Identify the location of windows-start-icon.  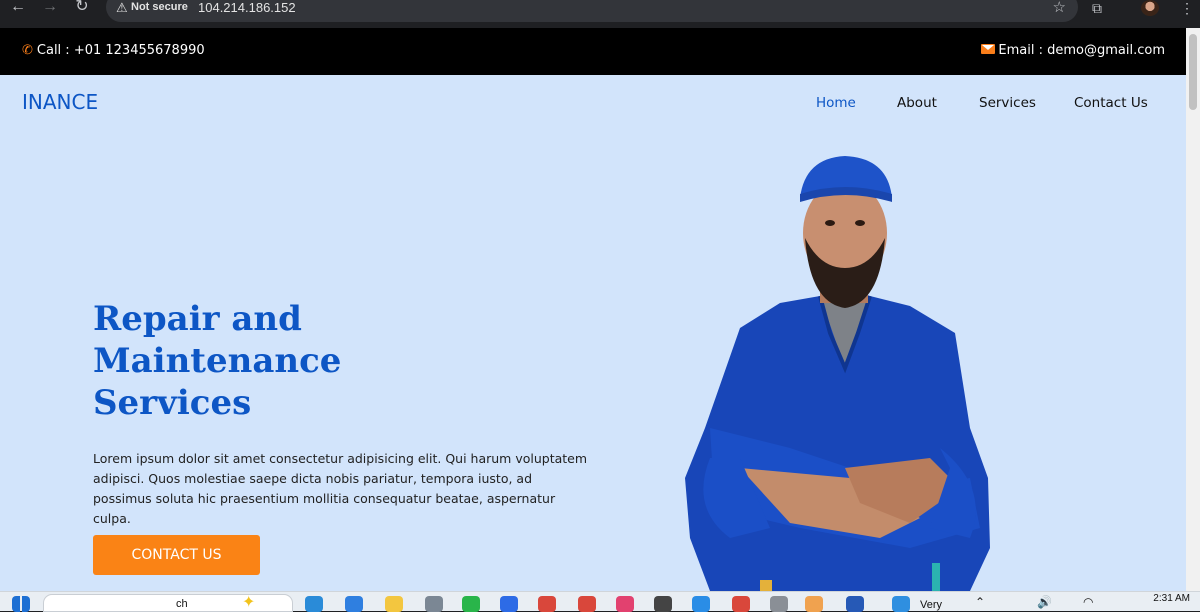
(21, 604).